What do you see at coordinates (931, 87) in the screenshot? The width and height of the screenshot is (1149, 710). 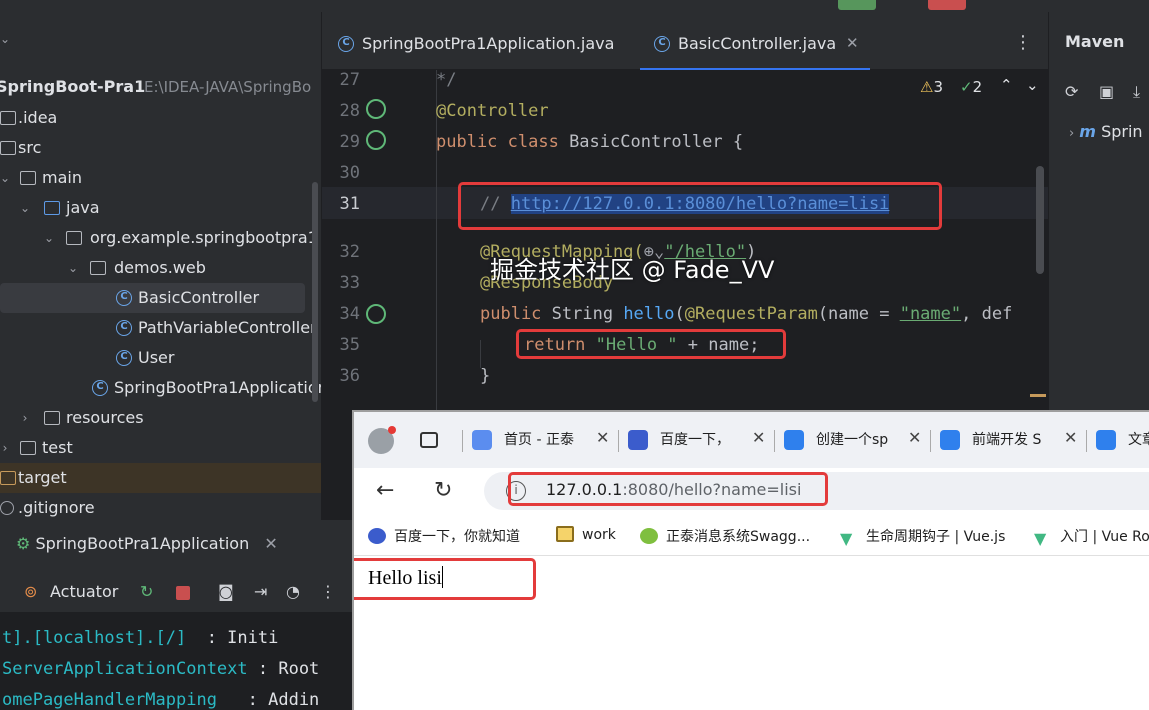 I see `inspection-warnings: ⚠3` at bounding box center [931, 87].